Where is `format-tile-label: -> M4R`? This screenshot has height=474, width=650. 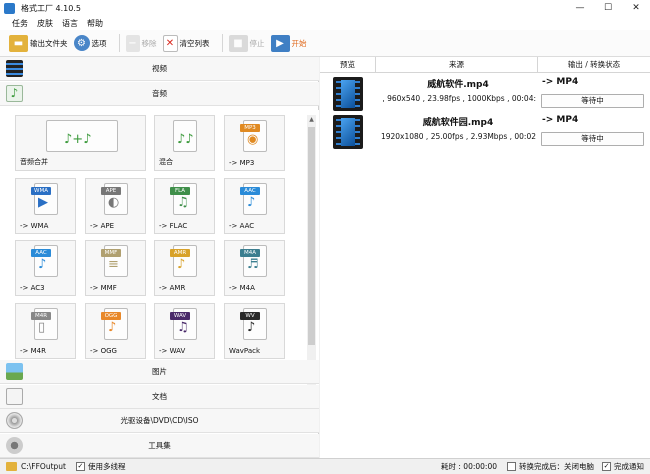 format-tile-label: -> M4R is located at coordinates (33, 351).